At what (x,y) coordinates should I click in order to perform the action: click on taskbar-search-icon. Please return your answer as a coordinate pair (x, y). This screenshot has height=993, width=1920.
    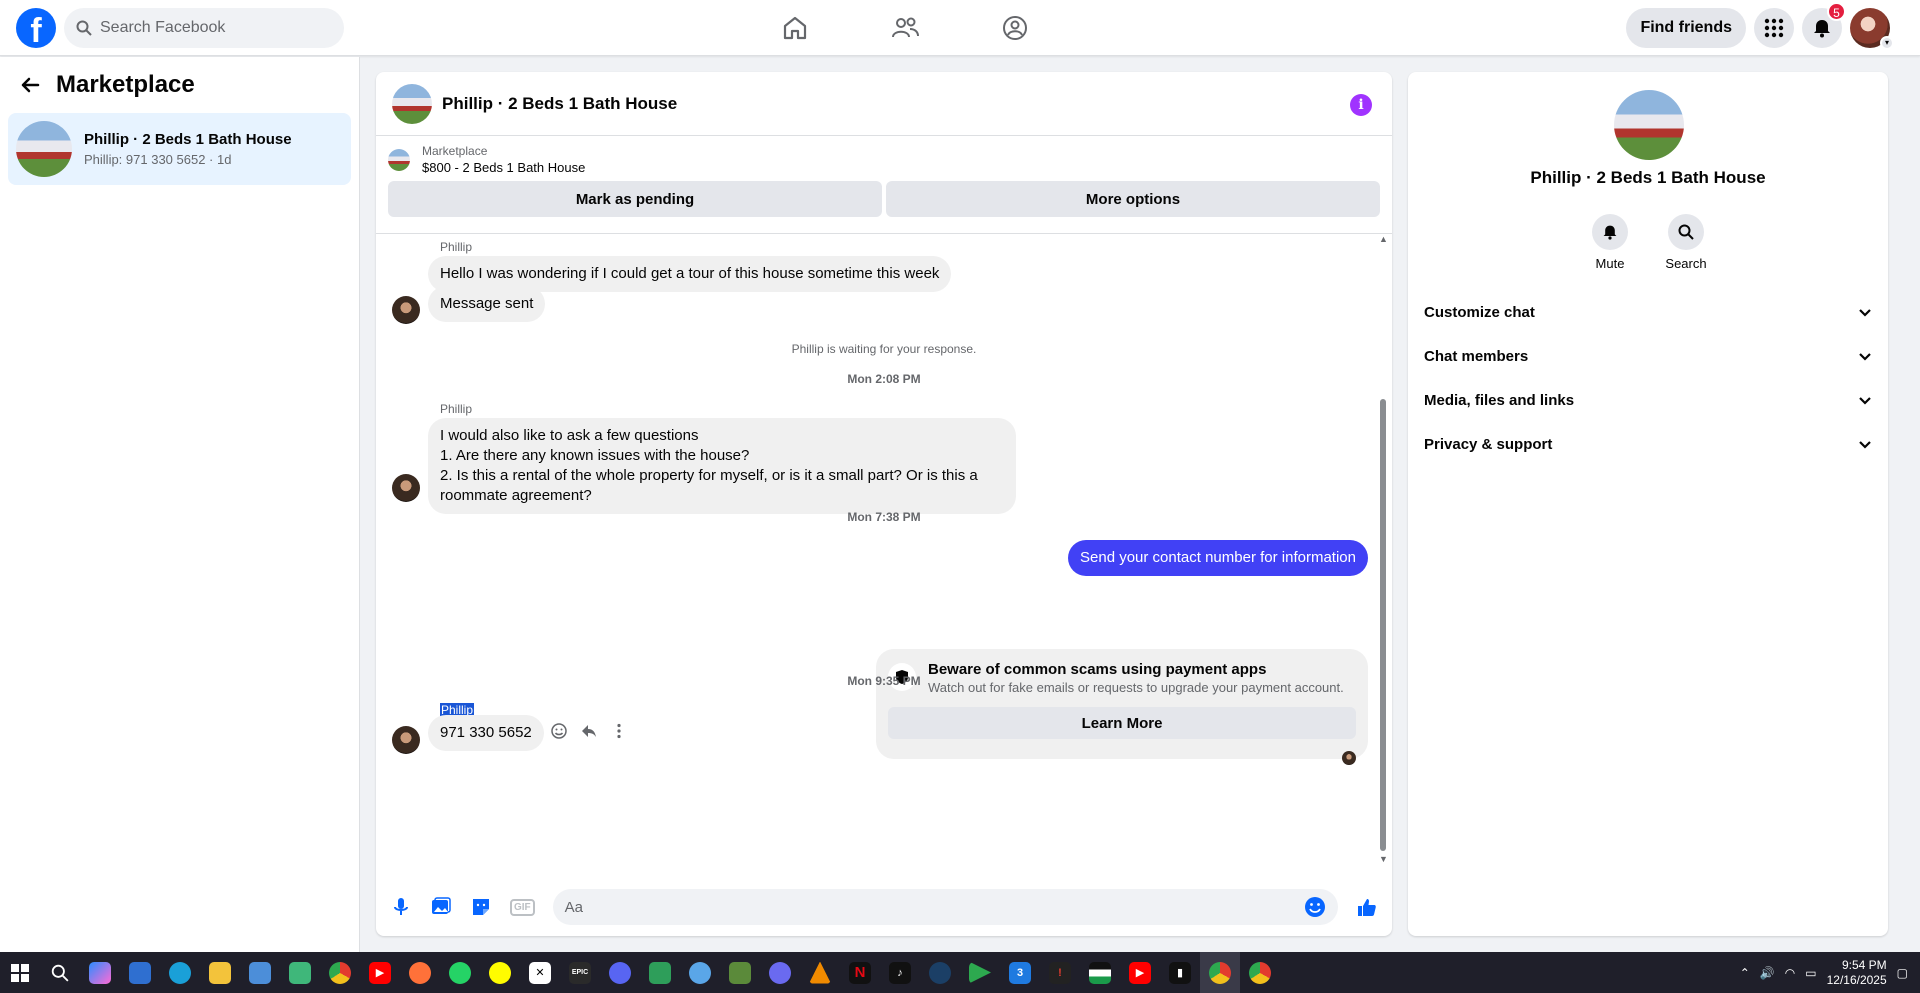
    Looking at the image, I should click on (60, 972).